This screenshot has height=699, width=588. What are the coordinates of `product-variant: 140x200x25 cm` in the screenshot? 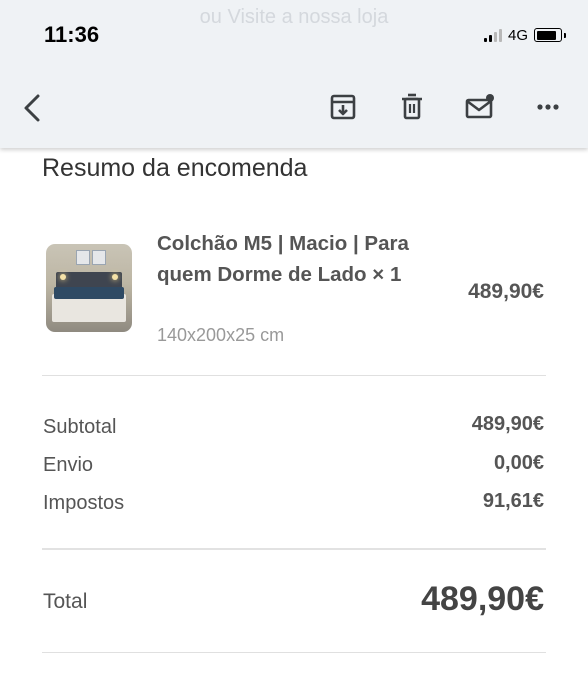 It's located at (221, 335).